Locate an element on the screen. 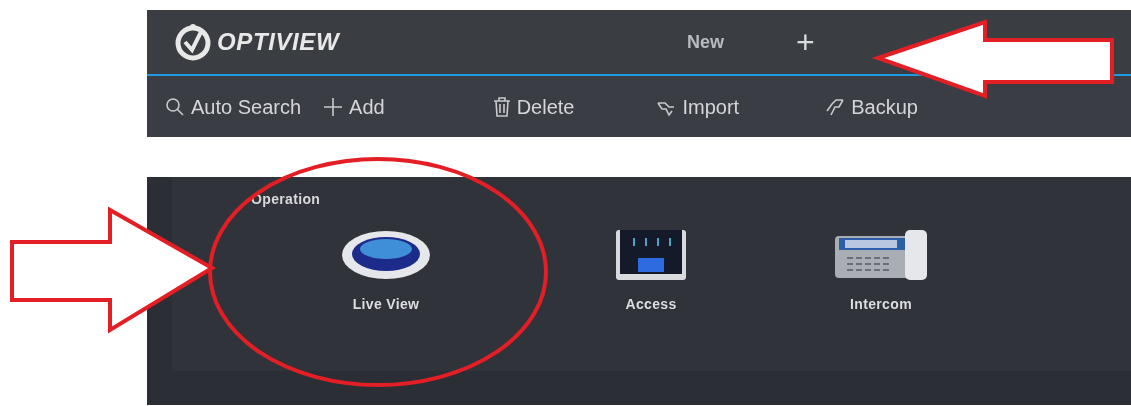 Image resolution: width=1131 pixels, height=406 pixels. toolbar-button: Auto Search is located at coordinates (233, 106).